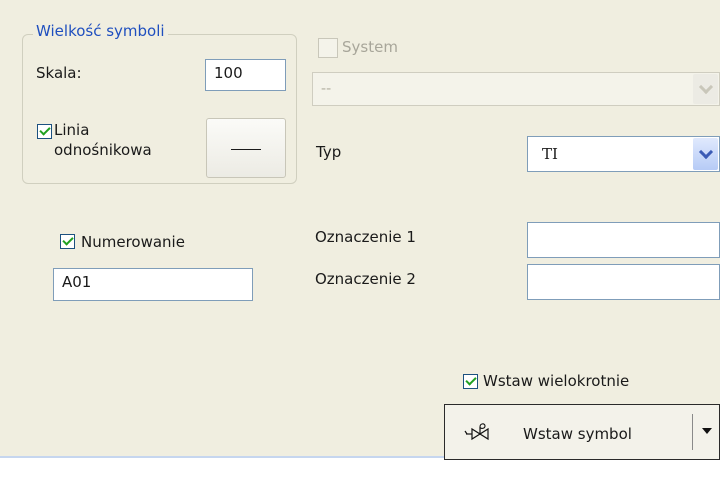 Image resolution: width=726 pixels, height=485 pixels. I want to click on system-checkbox, so click(328, 48).